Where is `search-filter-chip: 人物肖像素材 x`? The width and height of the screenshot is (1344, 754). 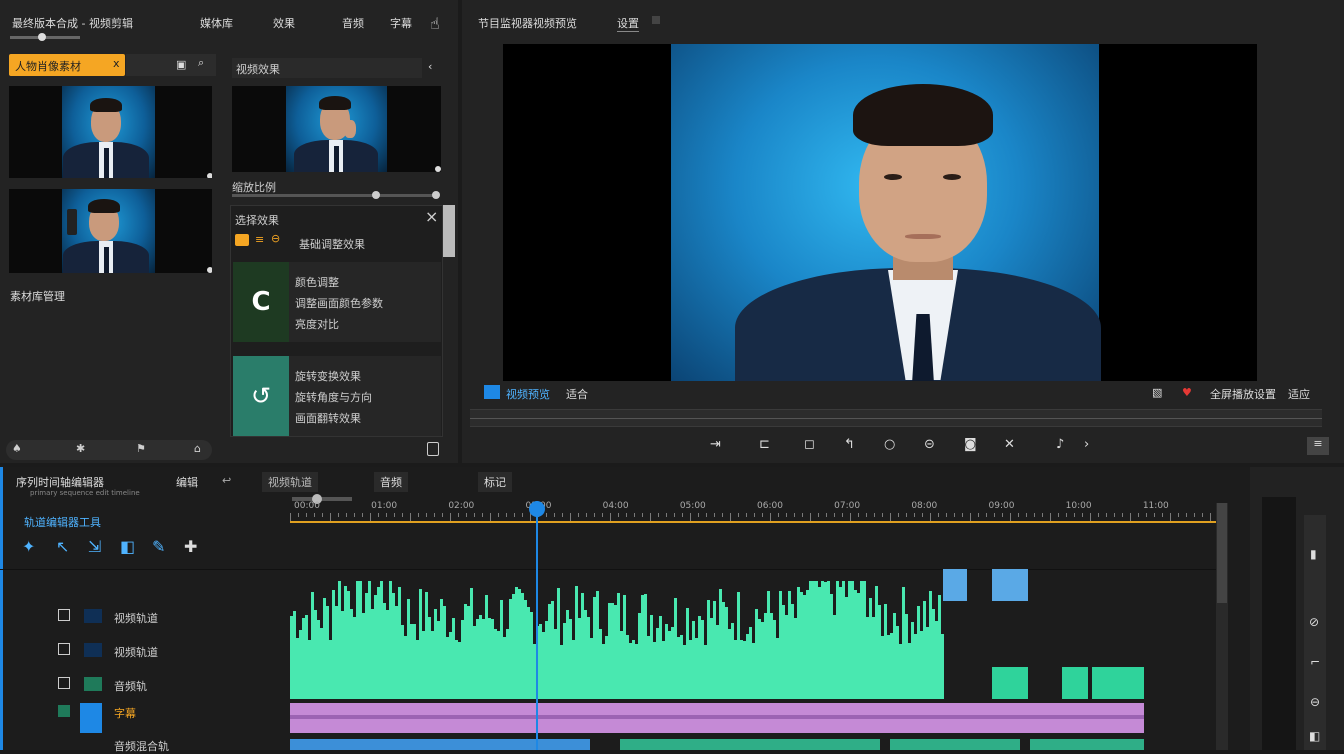
search-filter-chip: 人物肖像素材 x is located at coordinates (67, 65).